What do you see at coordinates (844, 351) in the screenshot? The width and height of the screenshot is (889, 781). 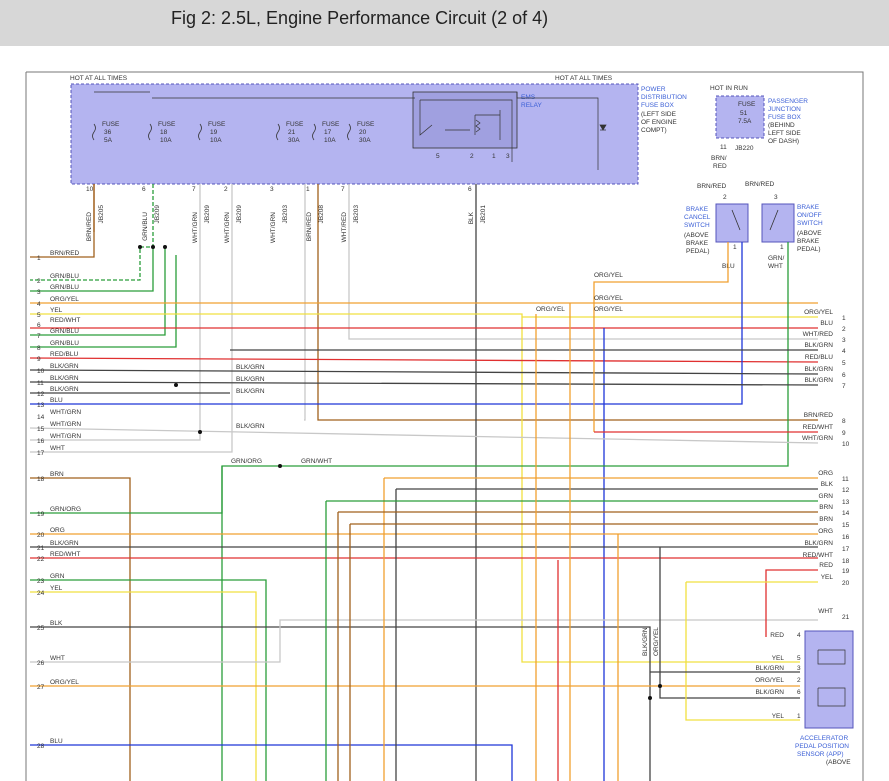 I see `right-row-number: 4` at bounding box center [844, 351].